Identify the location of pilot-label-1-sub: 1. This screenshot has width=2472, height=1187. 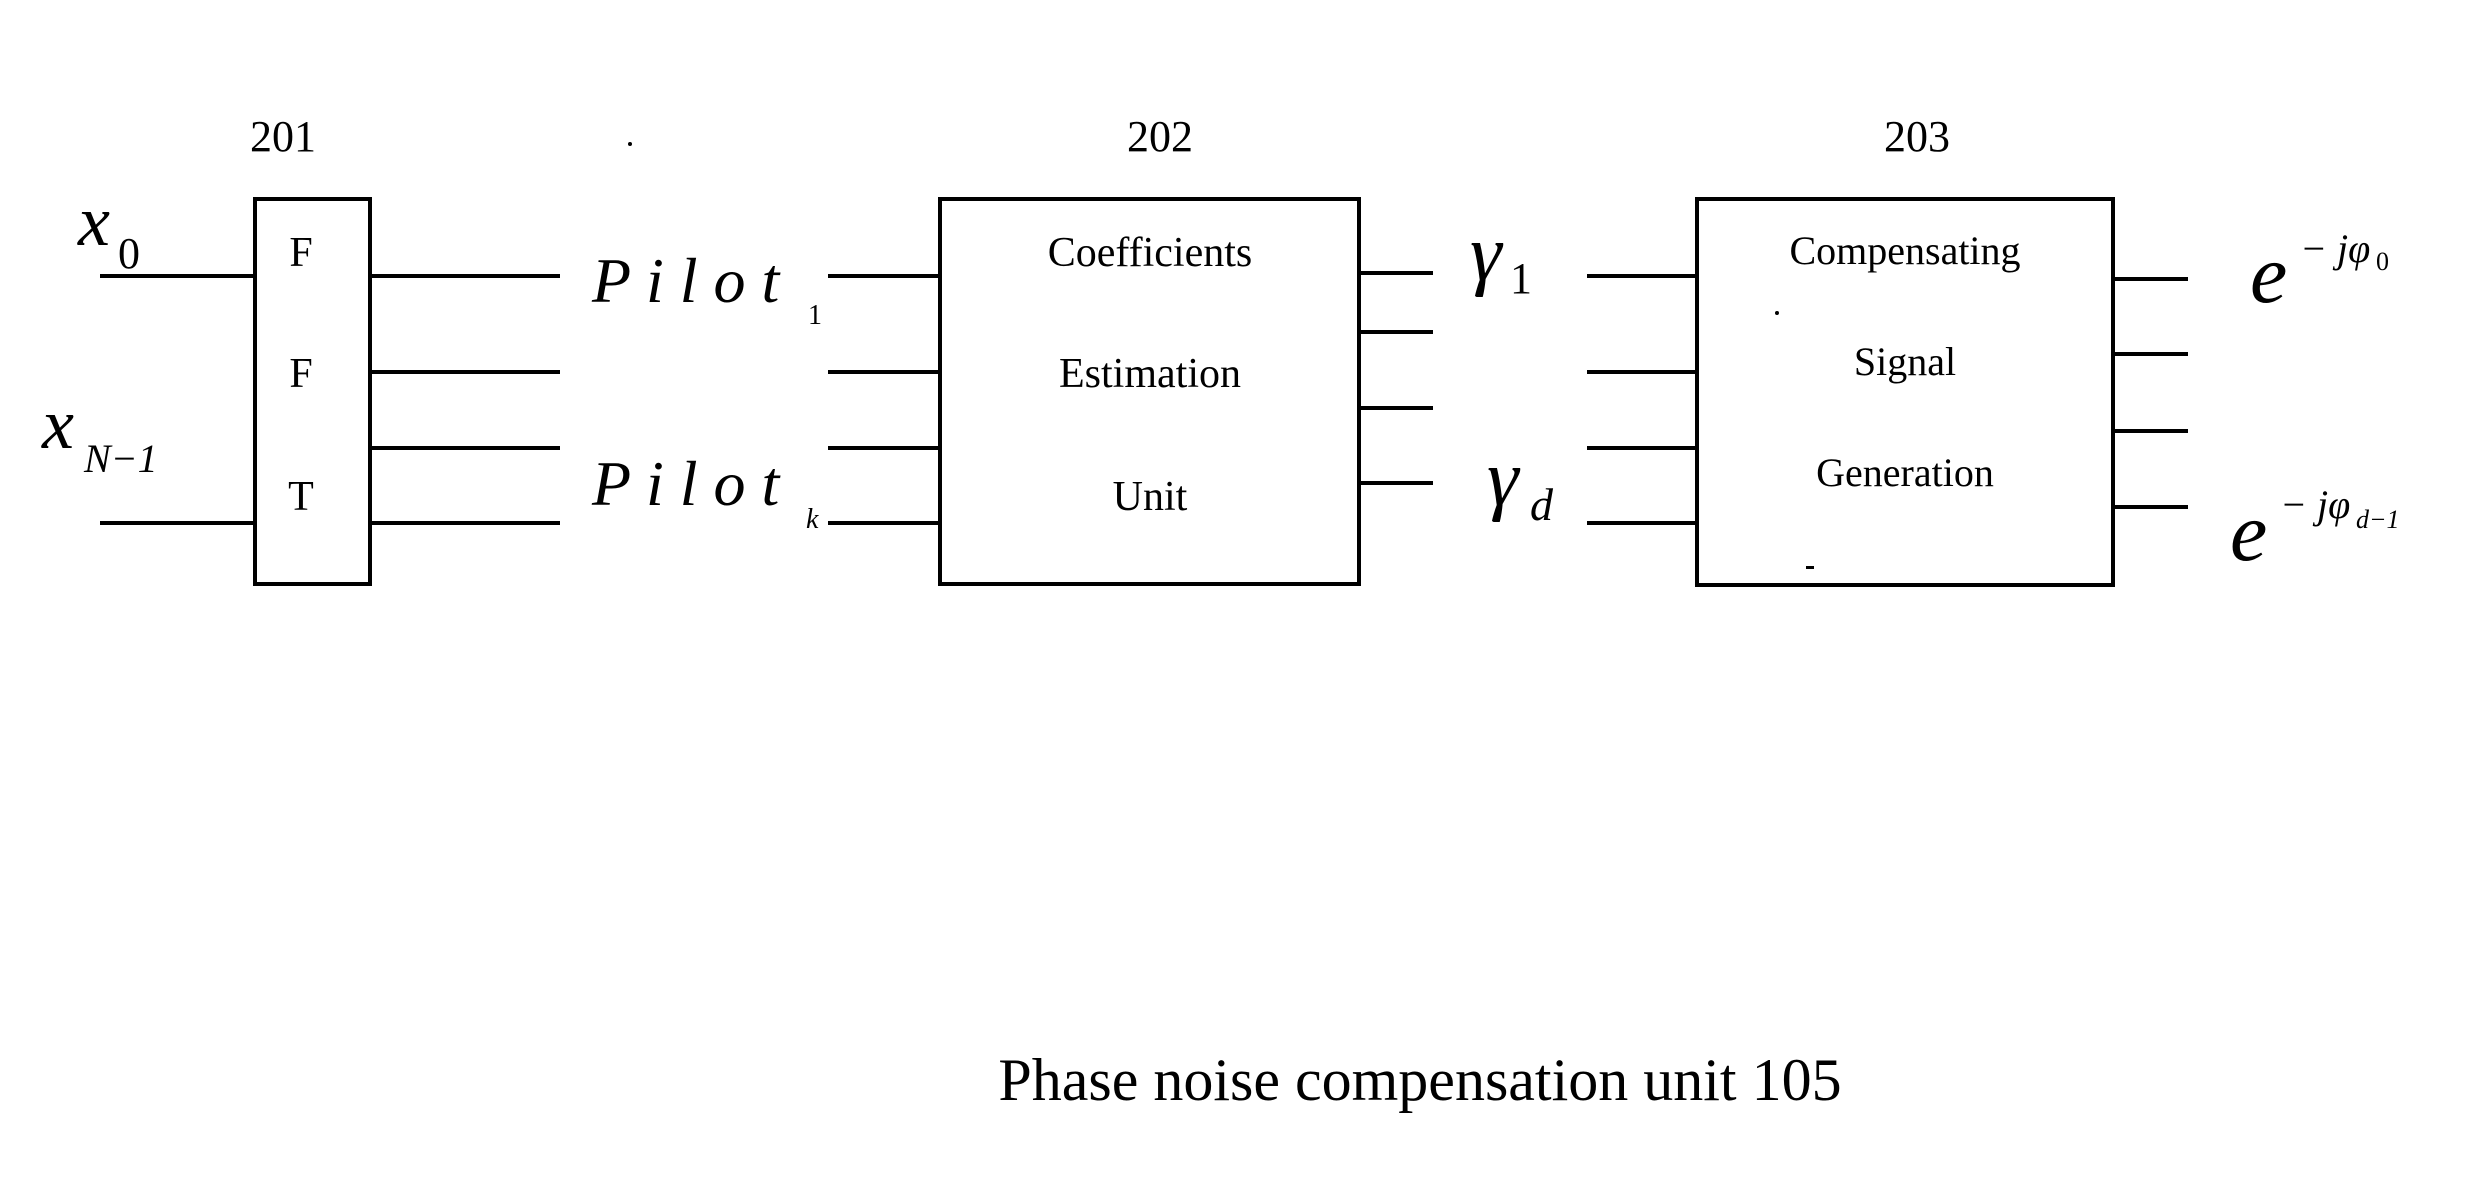
(815, 315).